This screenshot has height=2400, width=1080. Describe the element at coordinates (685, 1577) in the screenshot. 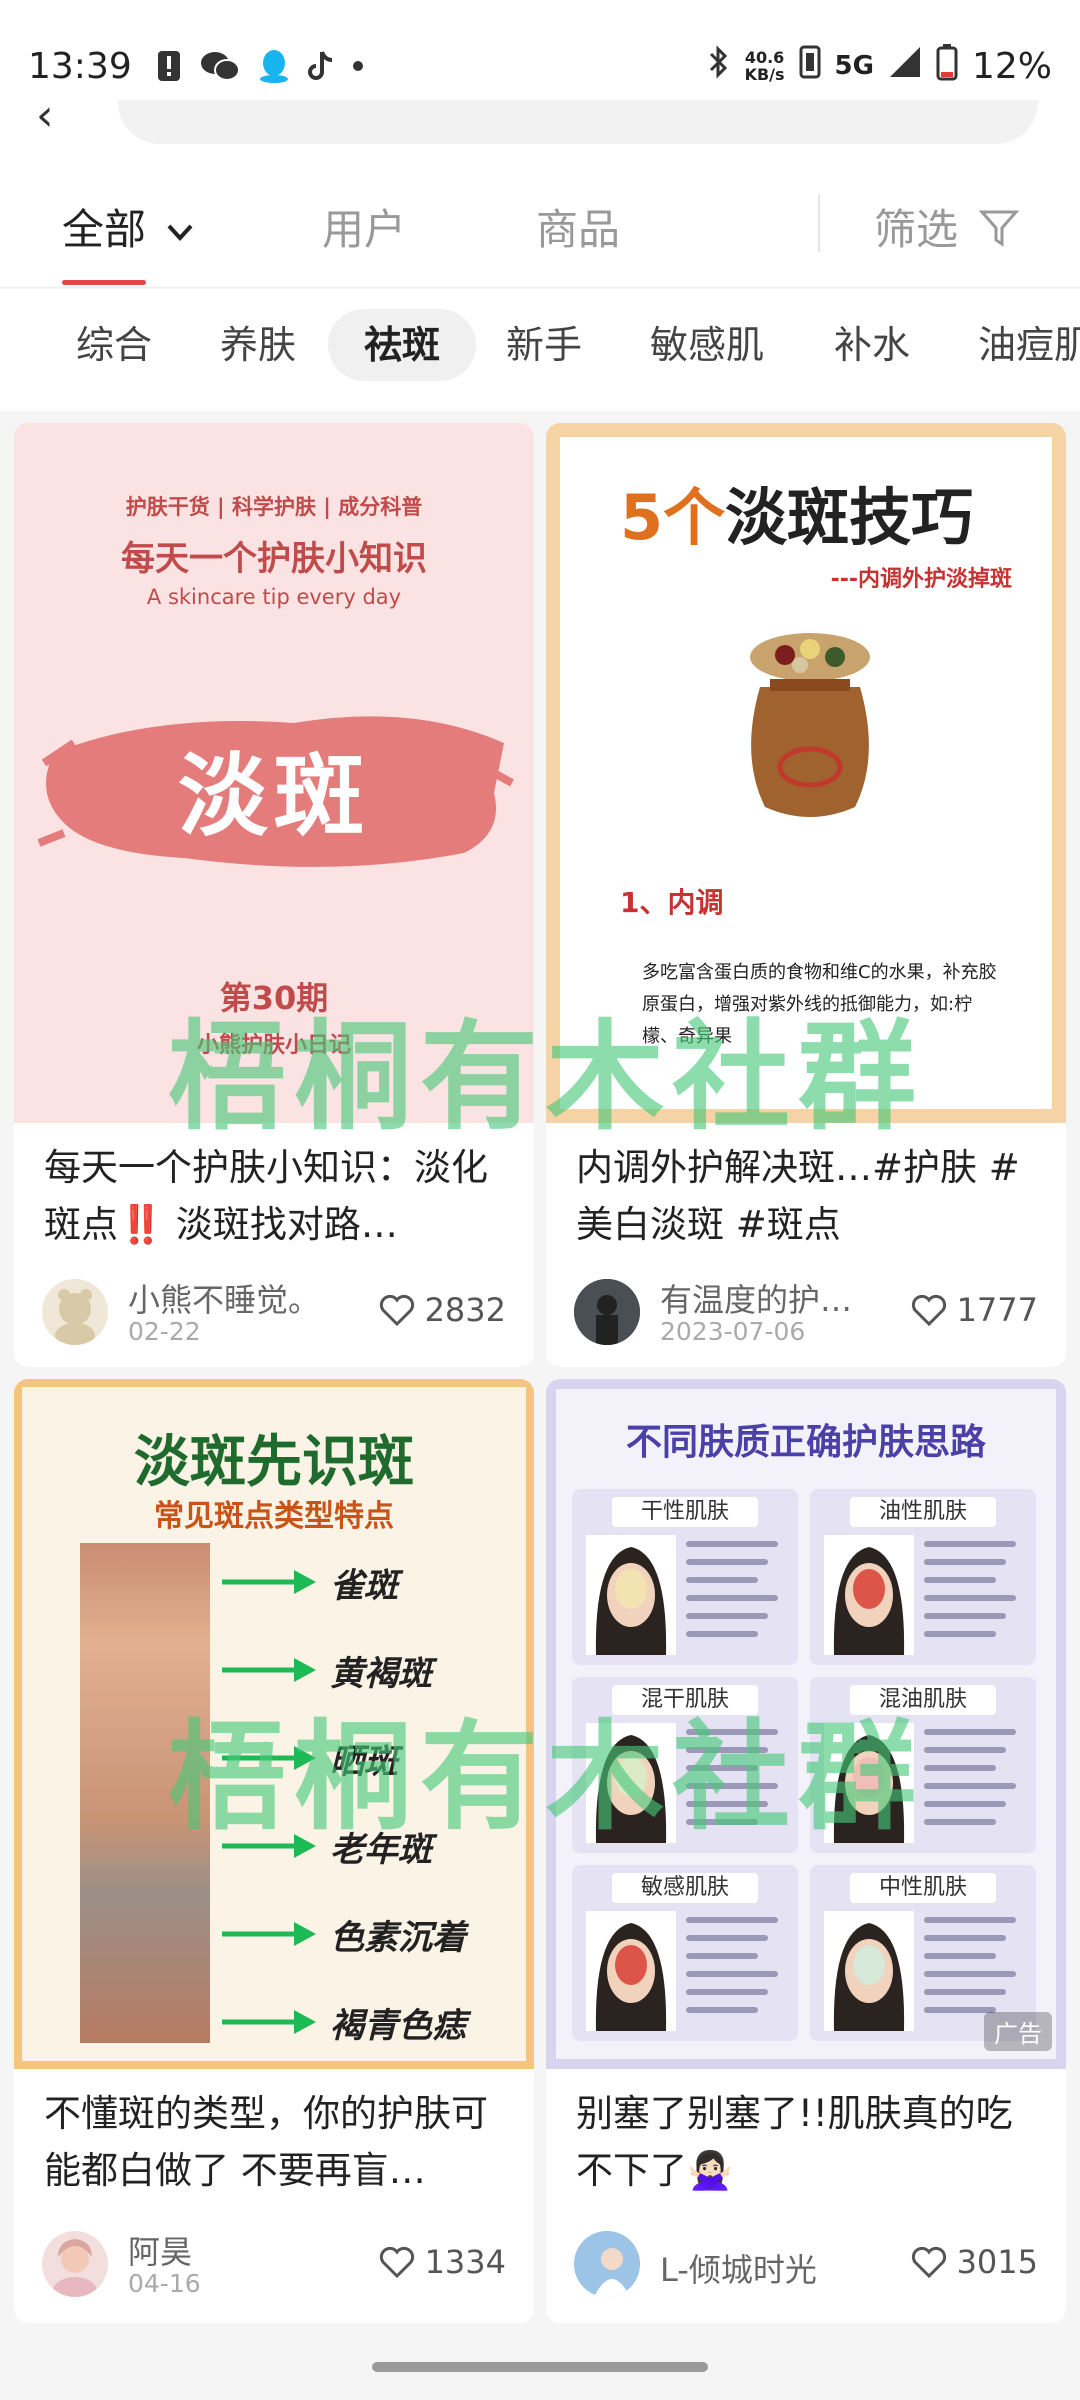

I see `skin-type-panel: 干性肌肤` at that location.